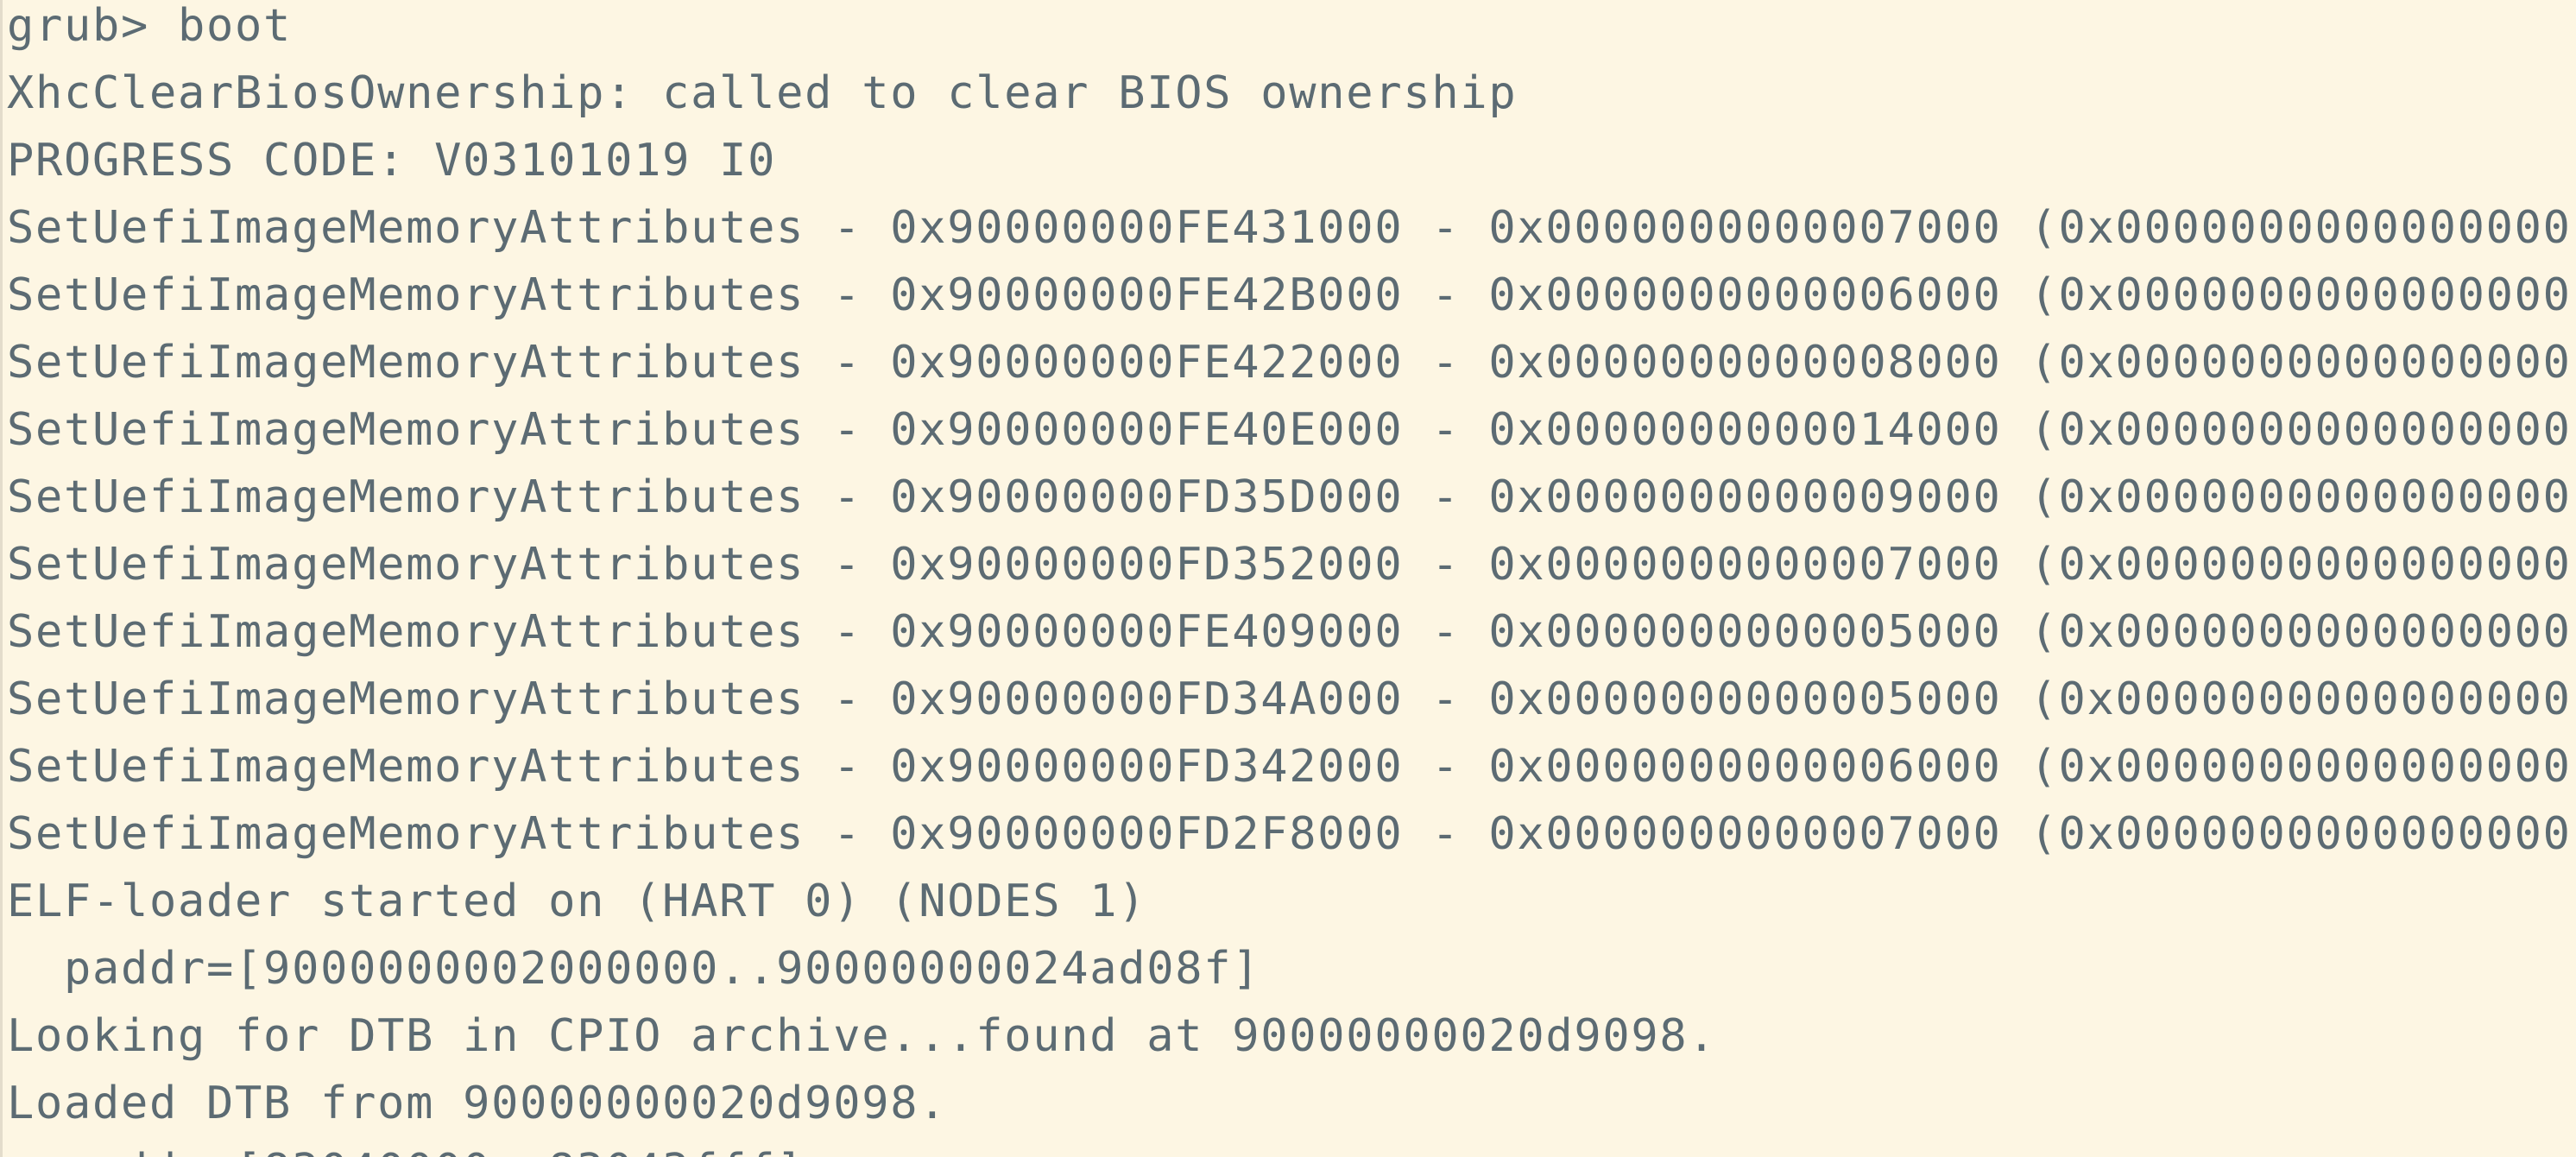 The image size is (2576, 1157). I want to click on terminal-line: ELF-loader started on (HART 0) (NODES 1), so click(577, 901).